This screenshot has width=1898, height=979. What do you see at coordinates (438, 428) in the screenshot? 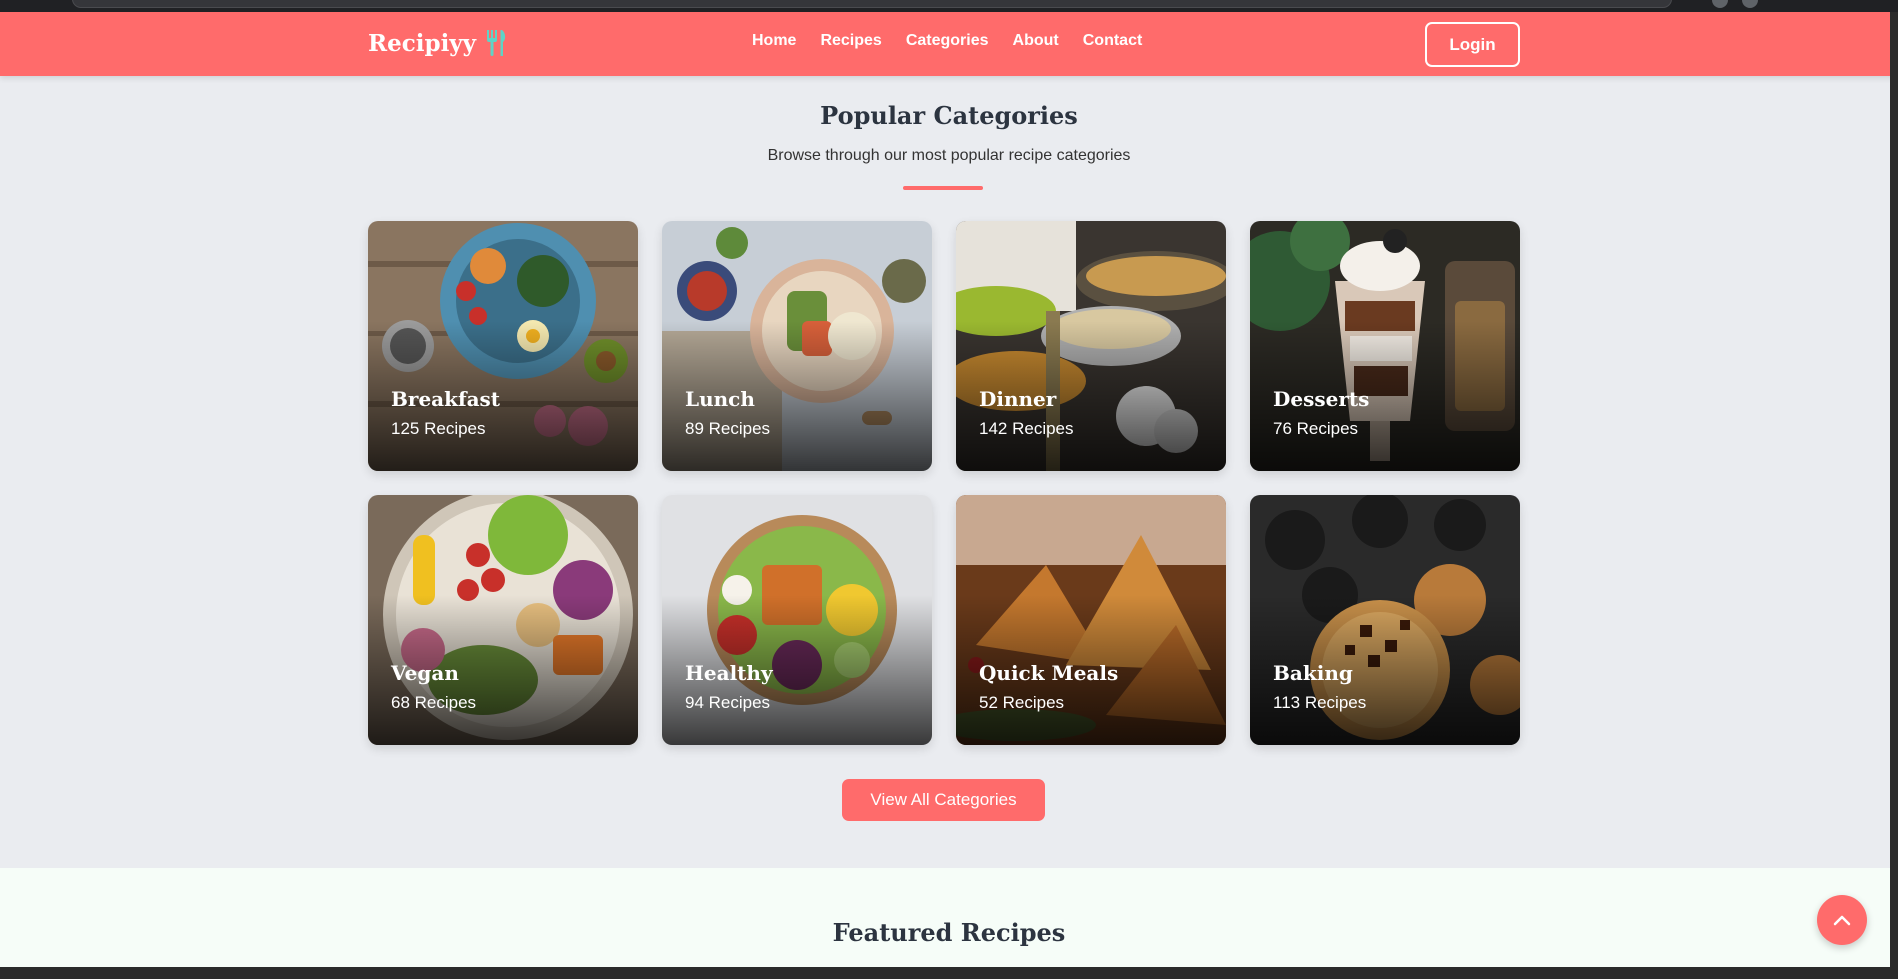
I see `category-count: 125 Recipes` at bounding box center [438, 428].